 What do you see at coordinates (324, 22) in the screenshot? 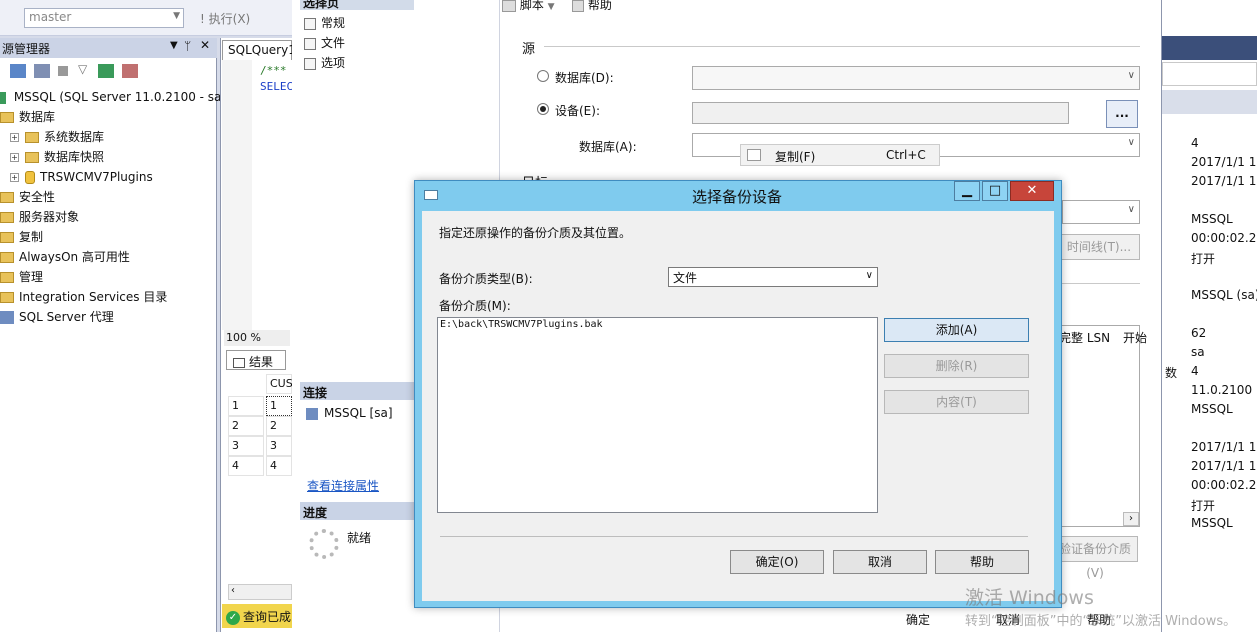
I see `page-item-general: 常规` at bounding box center [324, 22].